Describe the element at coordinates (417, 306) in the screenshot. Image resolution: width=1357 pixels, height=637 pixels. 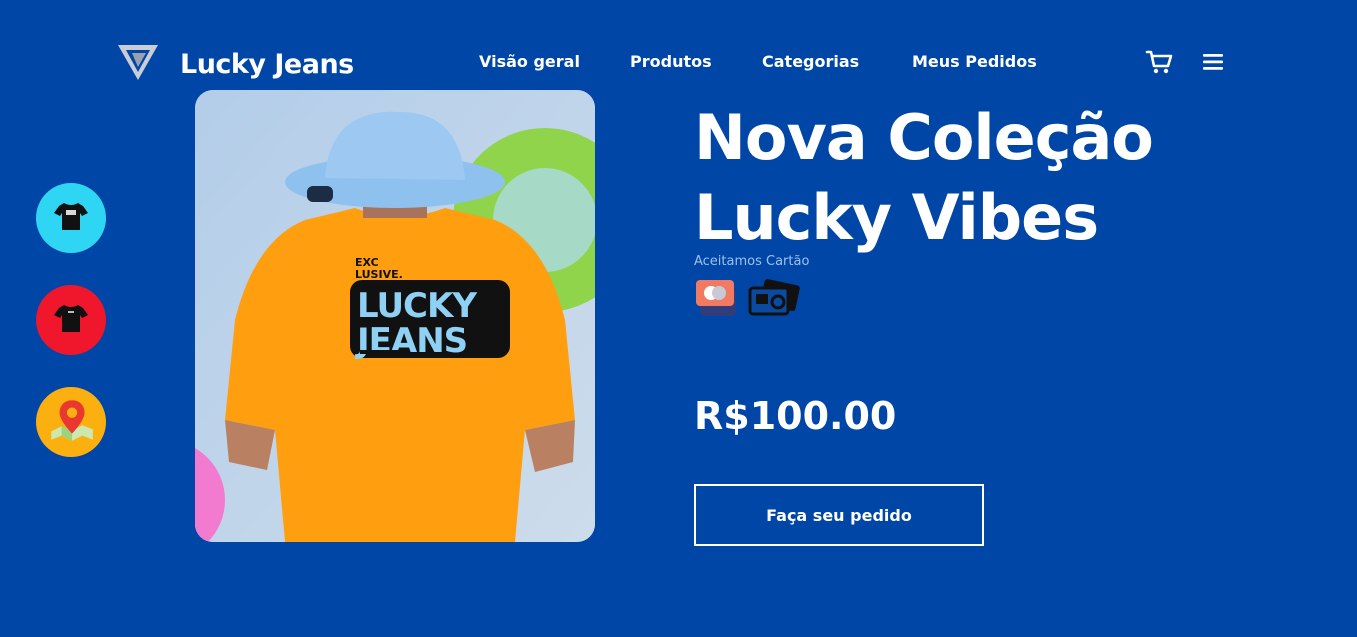
I see `svg-text: LUCKY` at that location.